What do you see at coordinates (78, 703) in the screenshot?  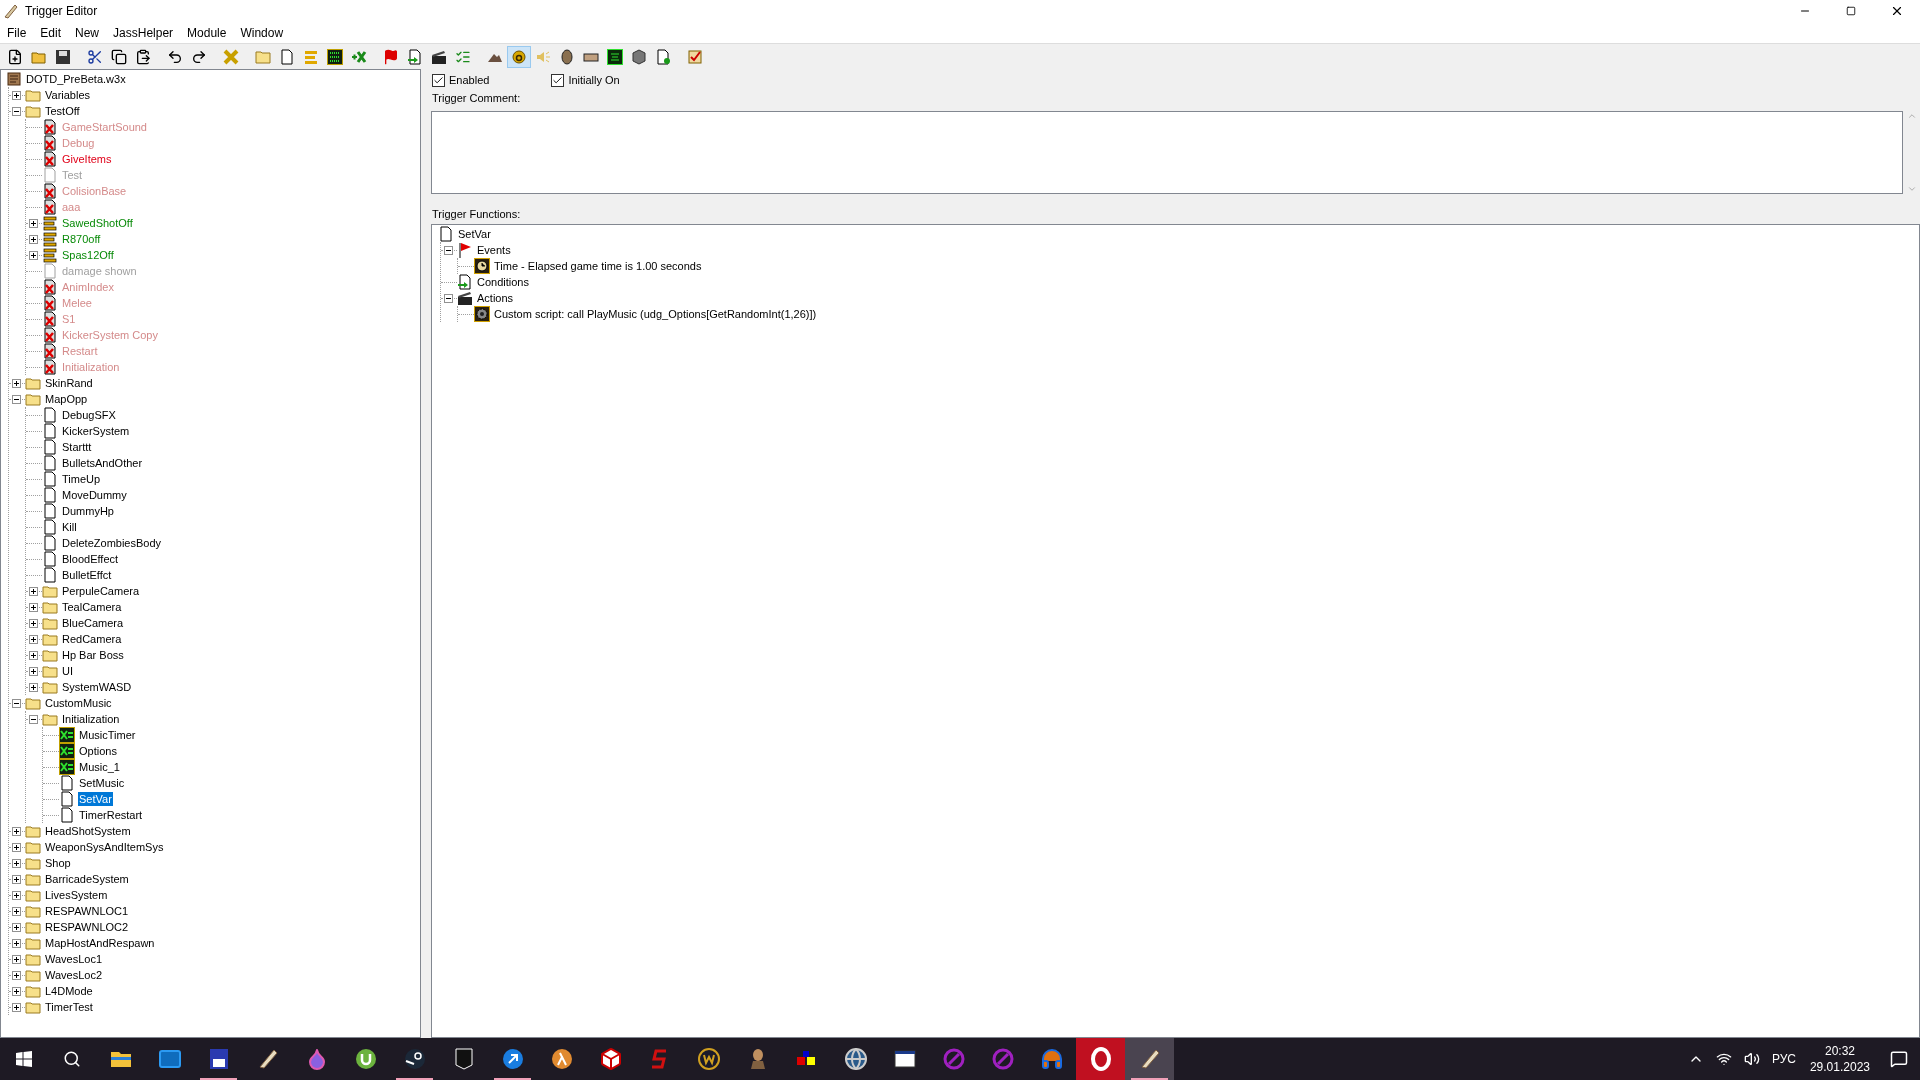 I see `tree-item: CustomMusic` at bounding box center [78, 703].